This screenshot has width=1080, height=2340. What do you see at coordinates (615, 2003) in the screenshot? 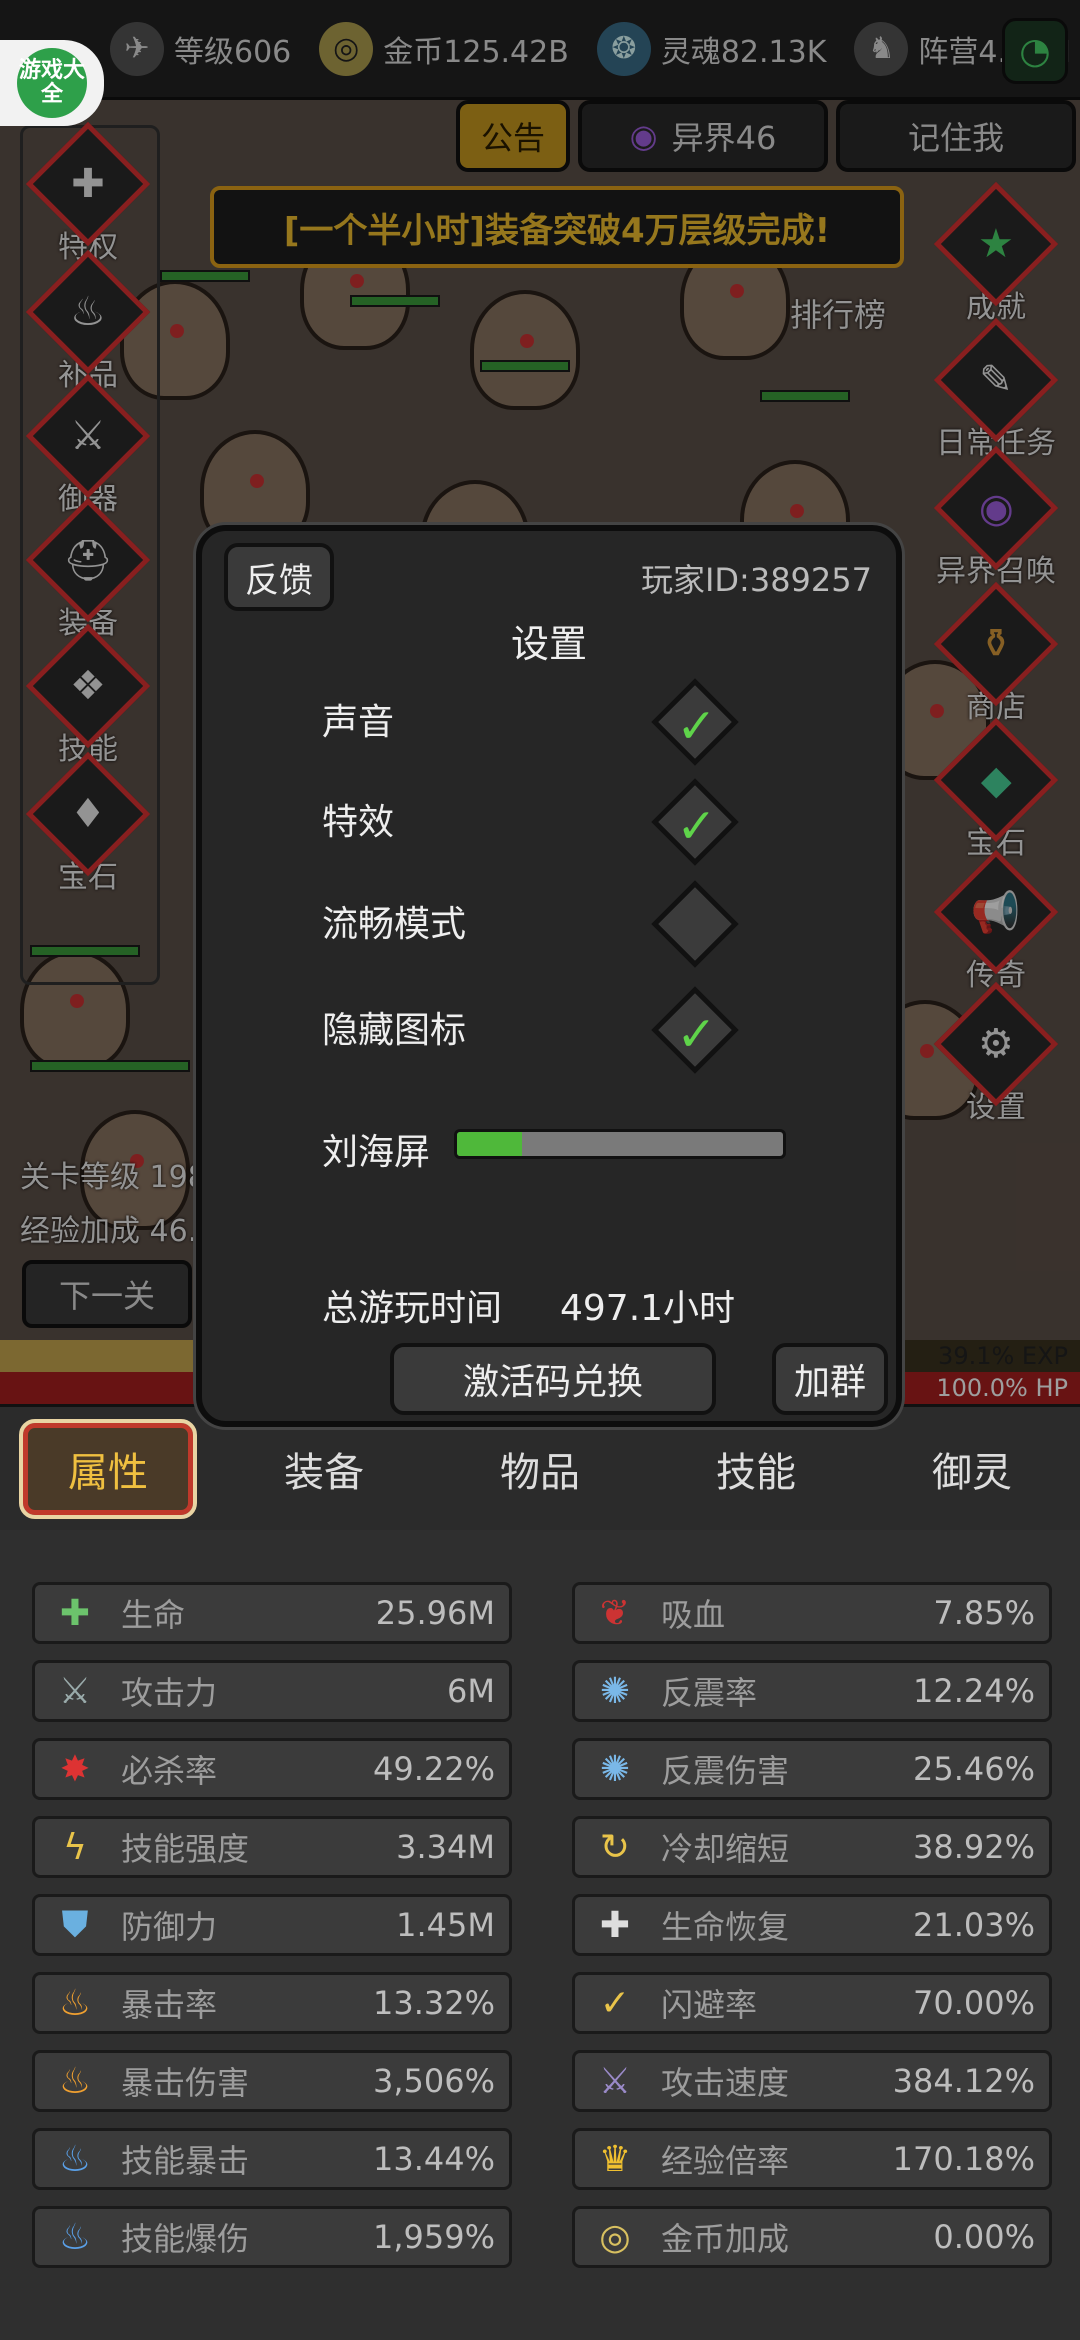
I see `boot-icon: ✓` at bounding box center [615, 2003].